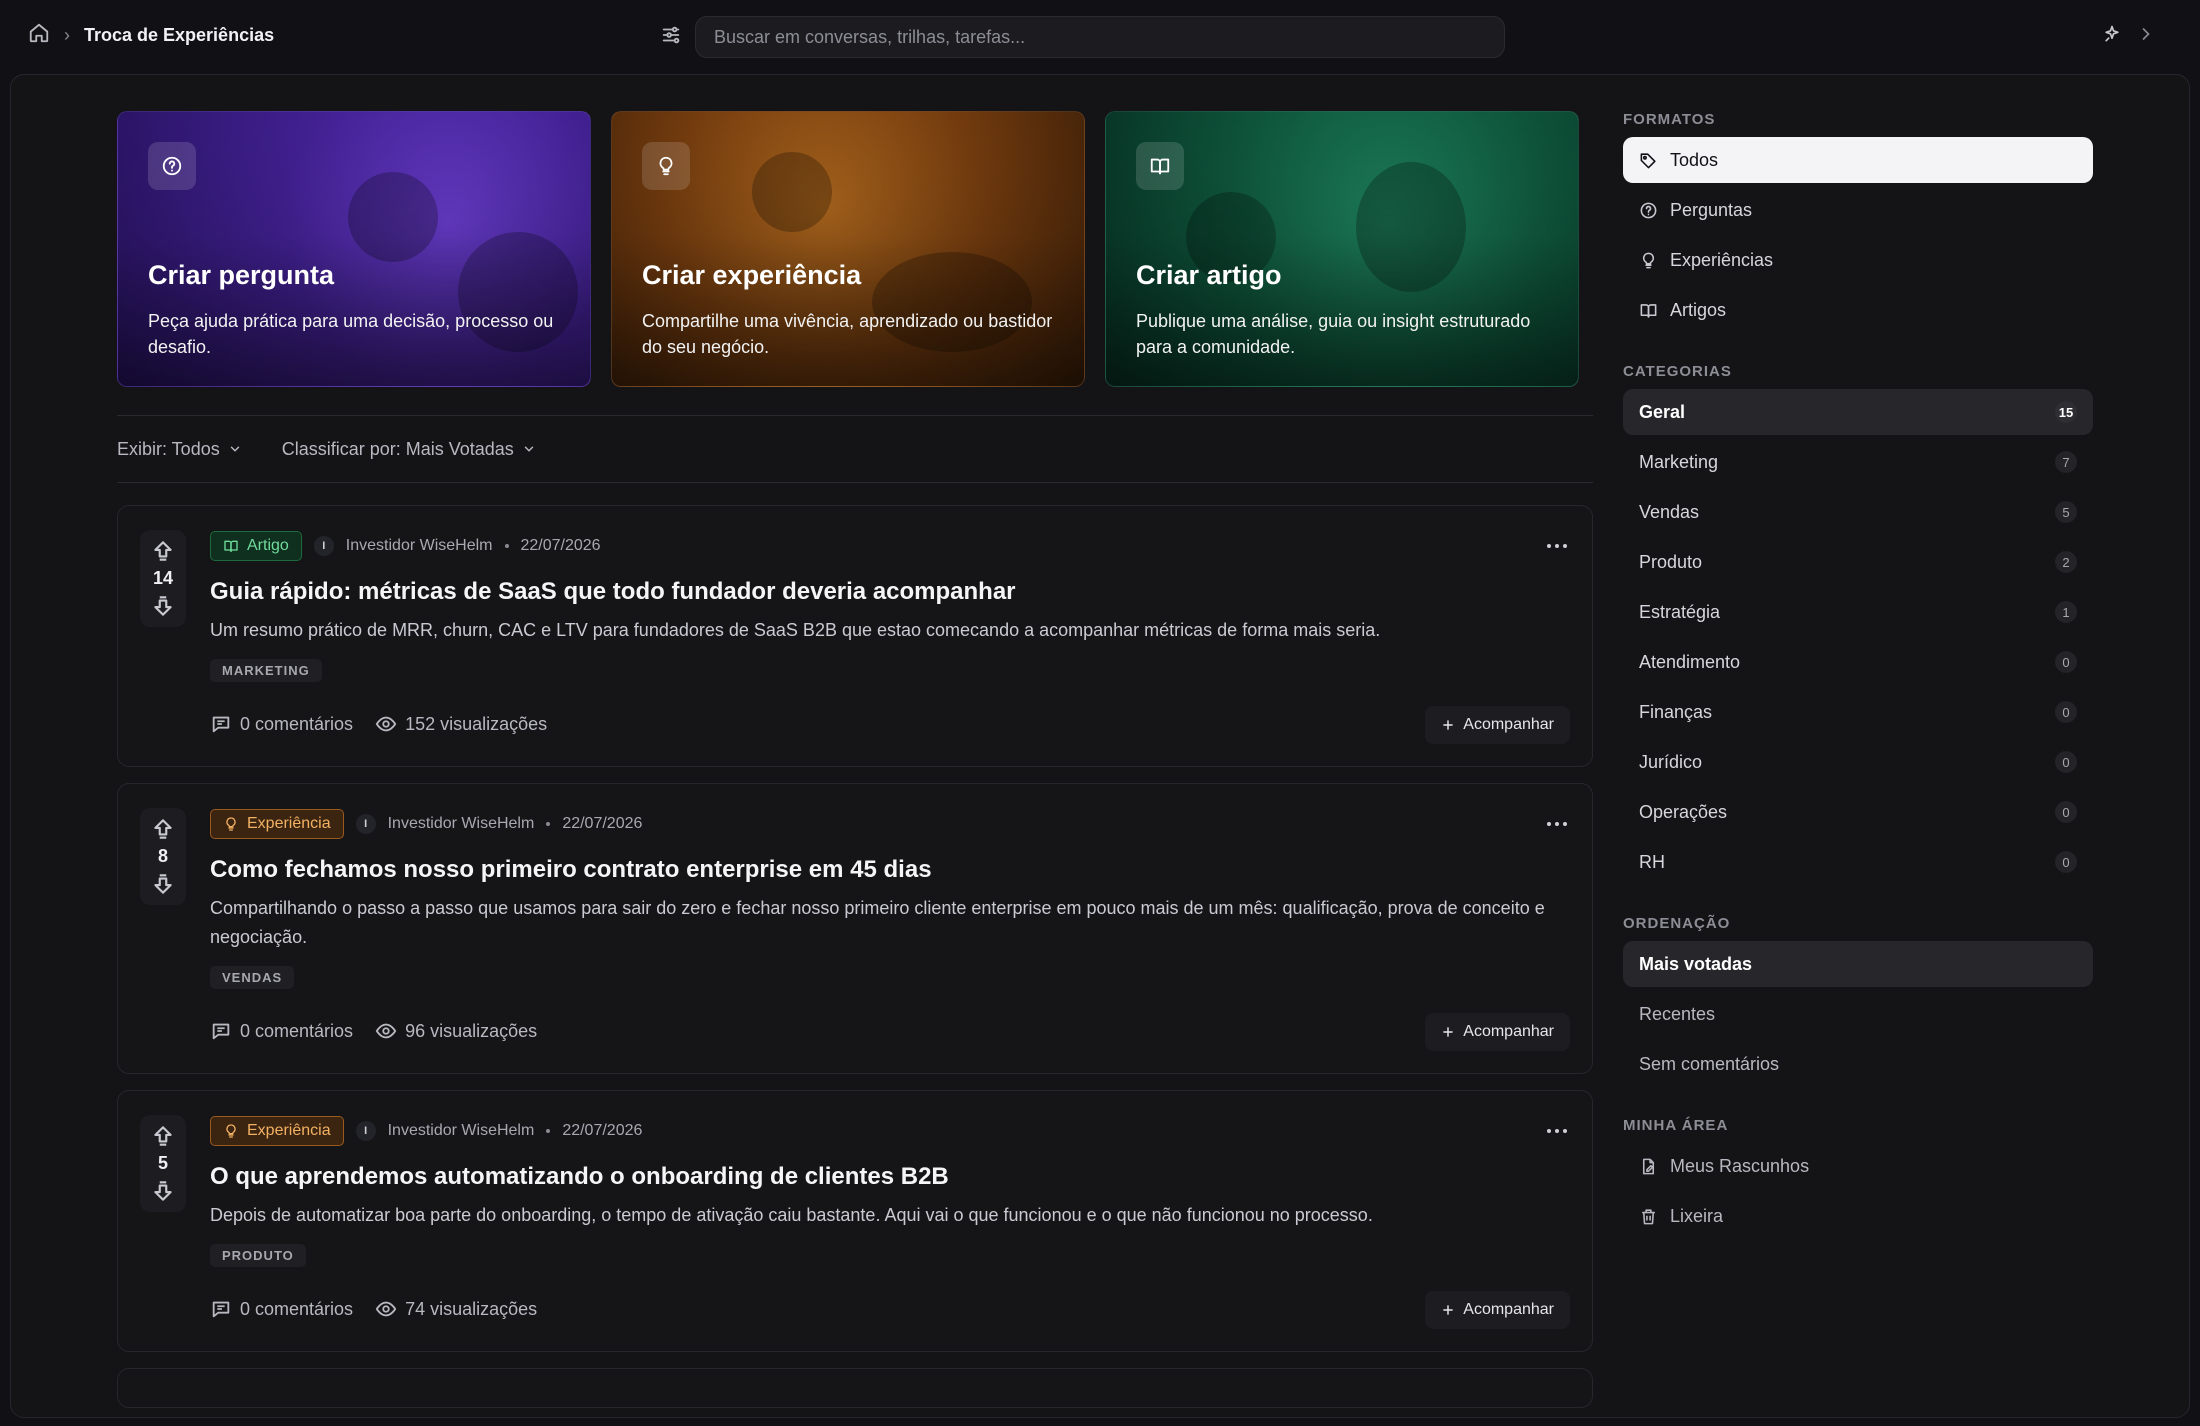 The image size is (2200, 1426). I want to click on category-item: Geral 15, so click(1858, 412).